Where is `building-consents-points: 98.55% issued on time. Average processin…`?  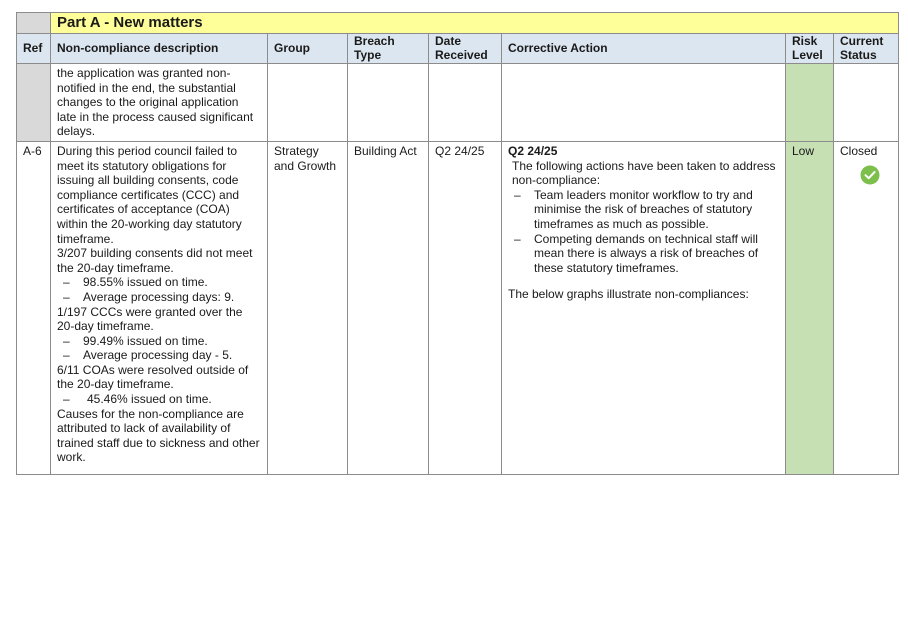
building-consents-points: 98.55% issued on time. Average processin… is located at coordinates (159, 289).